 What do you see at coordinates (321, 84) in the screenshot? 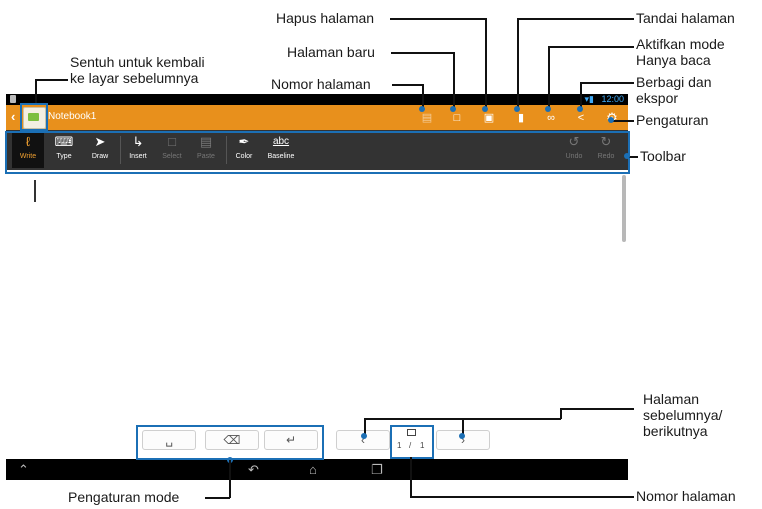
I see `callout-page-number: Nomor halaman` at bounding box center [321, 84].